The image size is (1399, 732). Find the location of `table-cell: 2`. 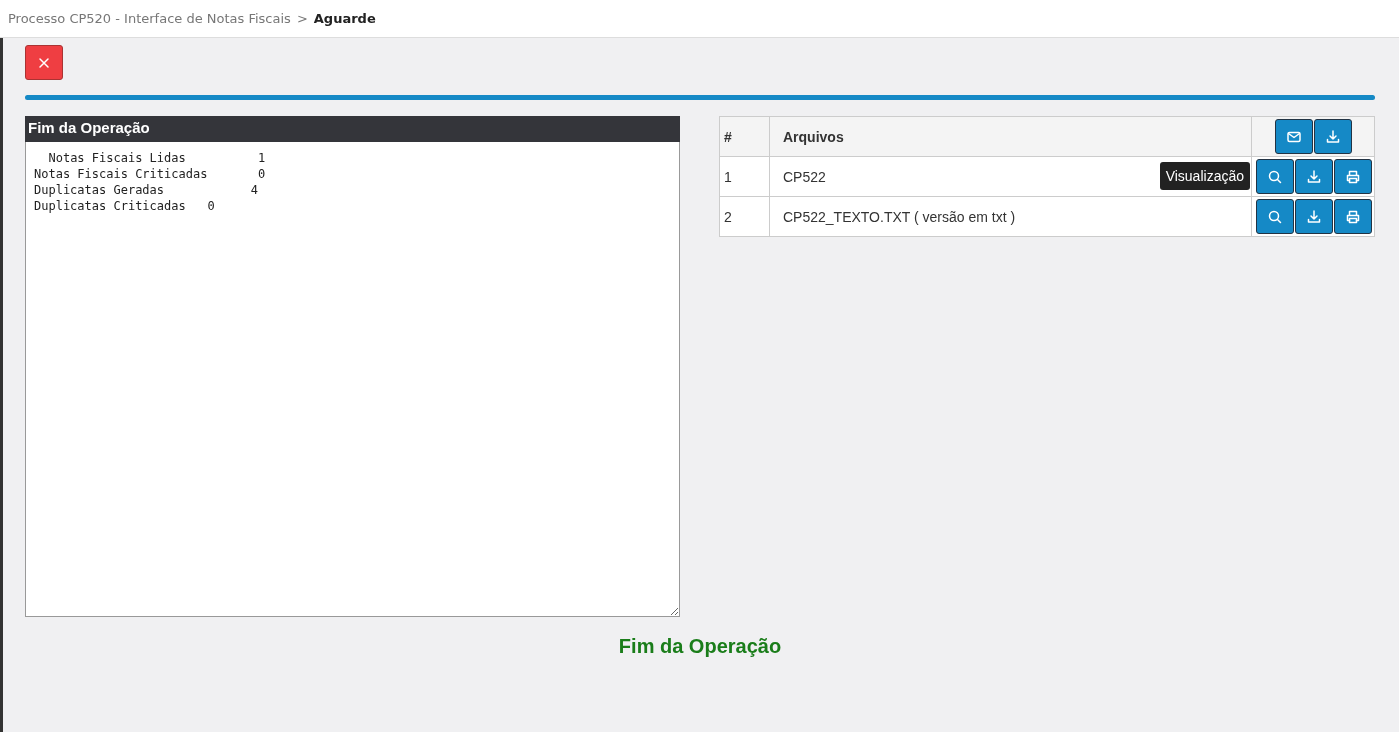

table-cell: 2 is located at coordinates (744, 216).